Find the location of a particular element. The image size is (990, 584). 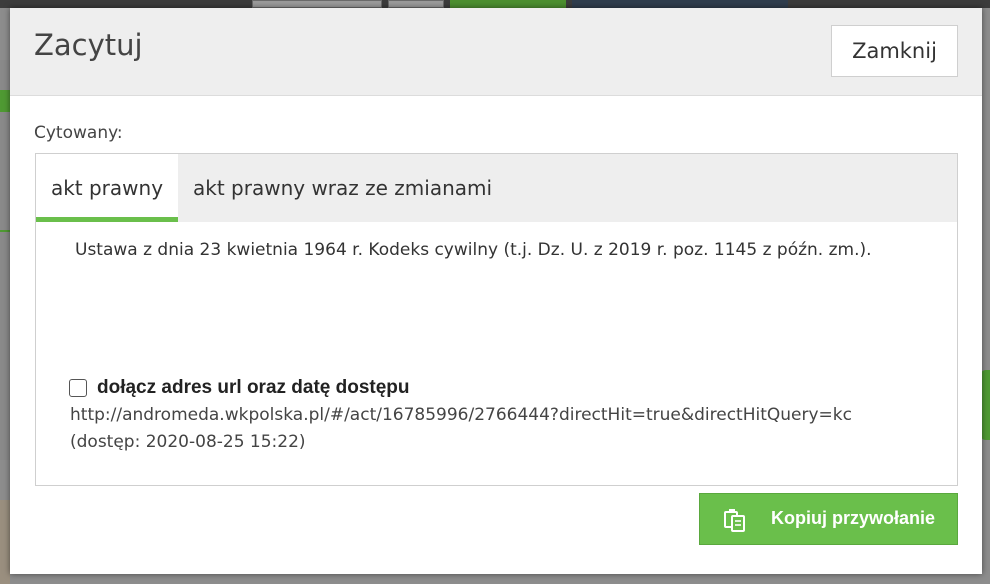

background-select is located at coordinates (416, 4).